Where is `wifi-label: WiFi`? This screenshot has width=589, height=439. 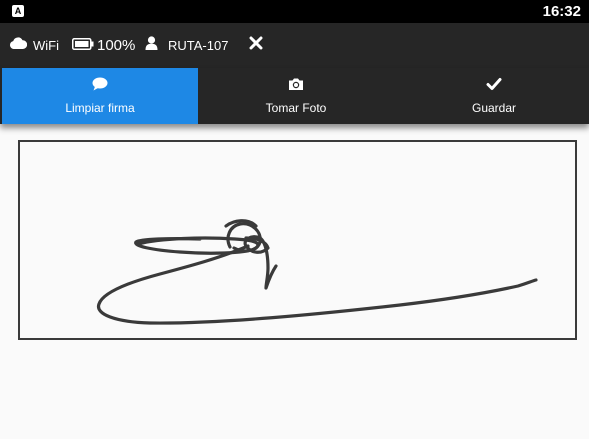 wifi-label: WiFi is located at coordinates (46, 45).